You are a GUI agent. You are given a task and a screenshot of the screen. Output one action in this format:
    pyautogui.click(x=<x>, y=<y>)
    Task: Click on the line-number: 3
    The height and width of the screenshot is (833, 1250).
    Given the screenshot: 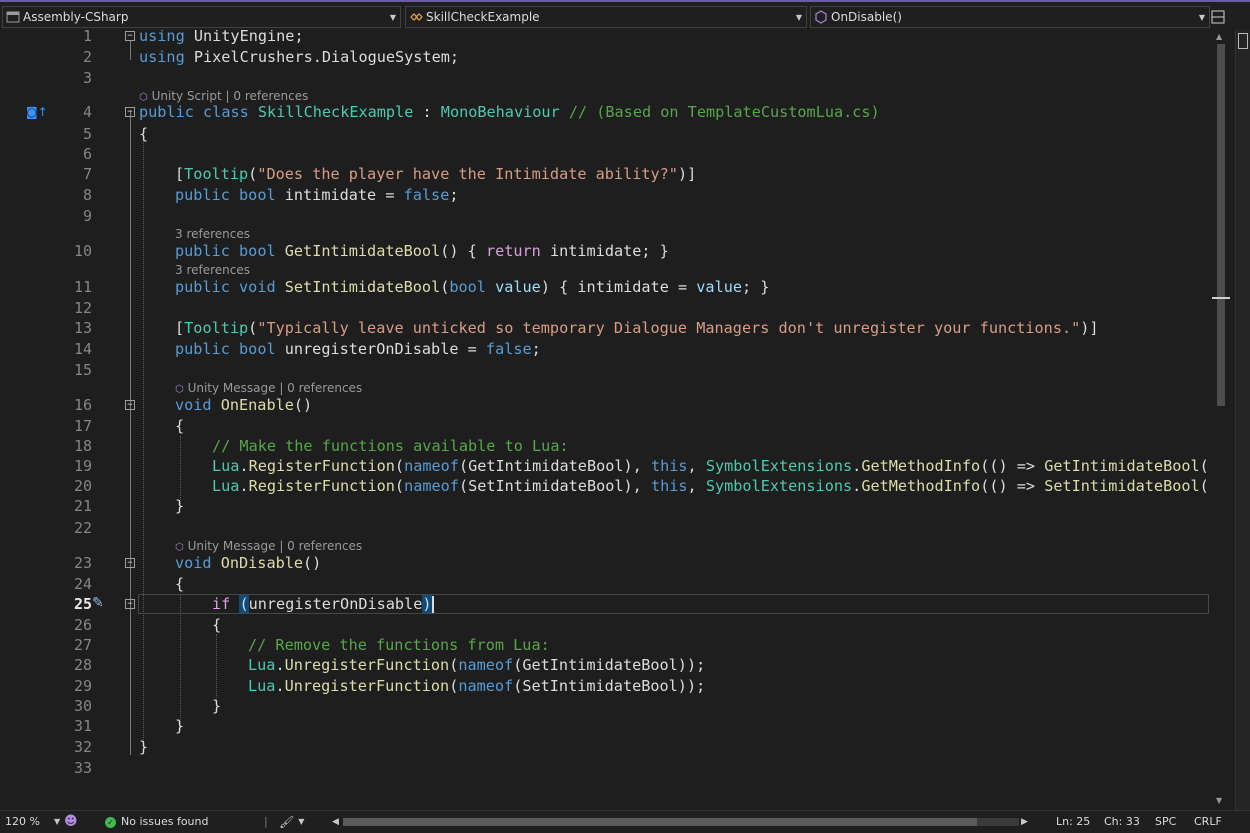 What is the action you would take?
    pyautogui.click(x=87, y=78)
    